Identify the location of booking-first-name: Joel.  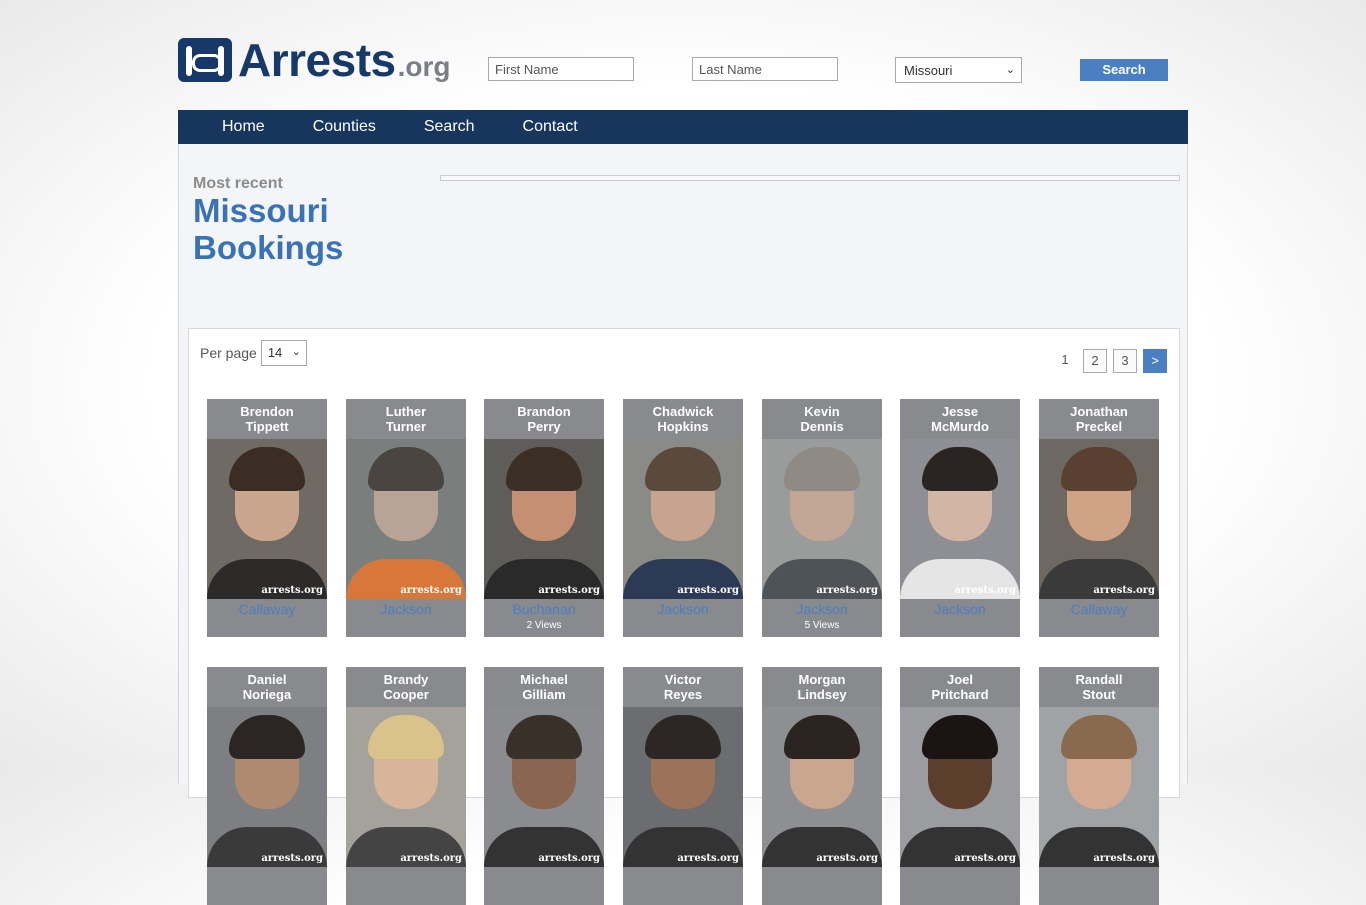
(959, 679).